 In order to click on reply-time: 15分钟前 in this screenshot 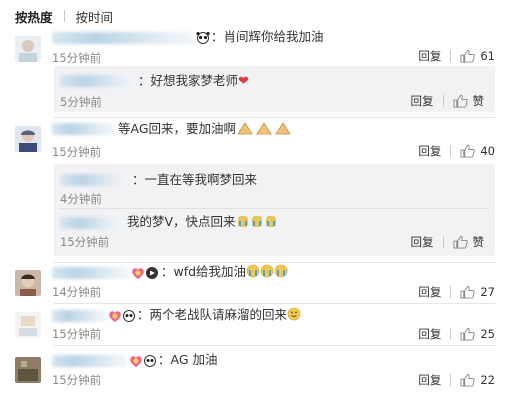, I will do `click(85, 242)`.